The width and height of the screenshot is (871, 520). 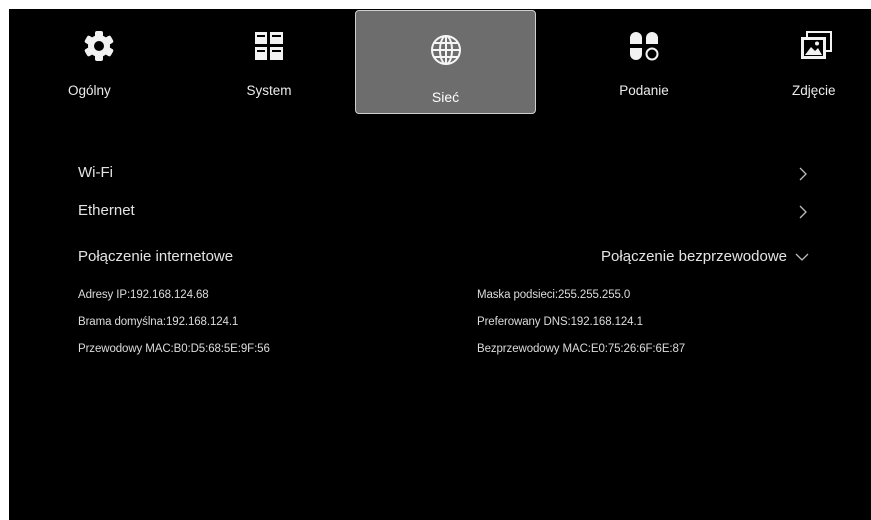 What do you see at coordinates (174, 349) in the screenshot?
I see `wired-mac-text: Przewodowy MAC:B0:D5:68:5E:9F:56` at bounding box center [174, 349].